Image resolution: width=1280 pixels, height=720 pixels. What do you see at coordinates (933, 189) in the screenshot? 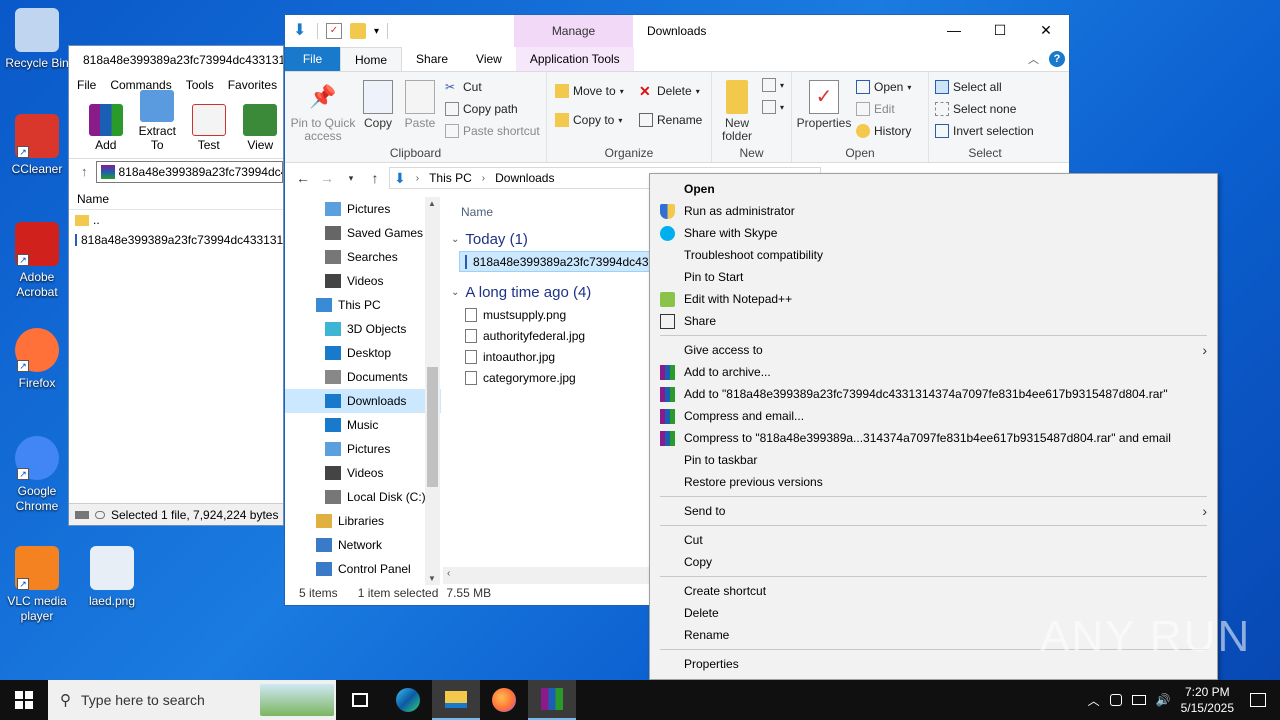
I see `menu-item-open: Open` at bounding box center [933, 189].